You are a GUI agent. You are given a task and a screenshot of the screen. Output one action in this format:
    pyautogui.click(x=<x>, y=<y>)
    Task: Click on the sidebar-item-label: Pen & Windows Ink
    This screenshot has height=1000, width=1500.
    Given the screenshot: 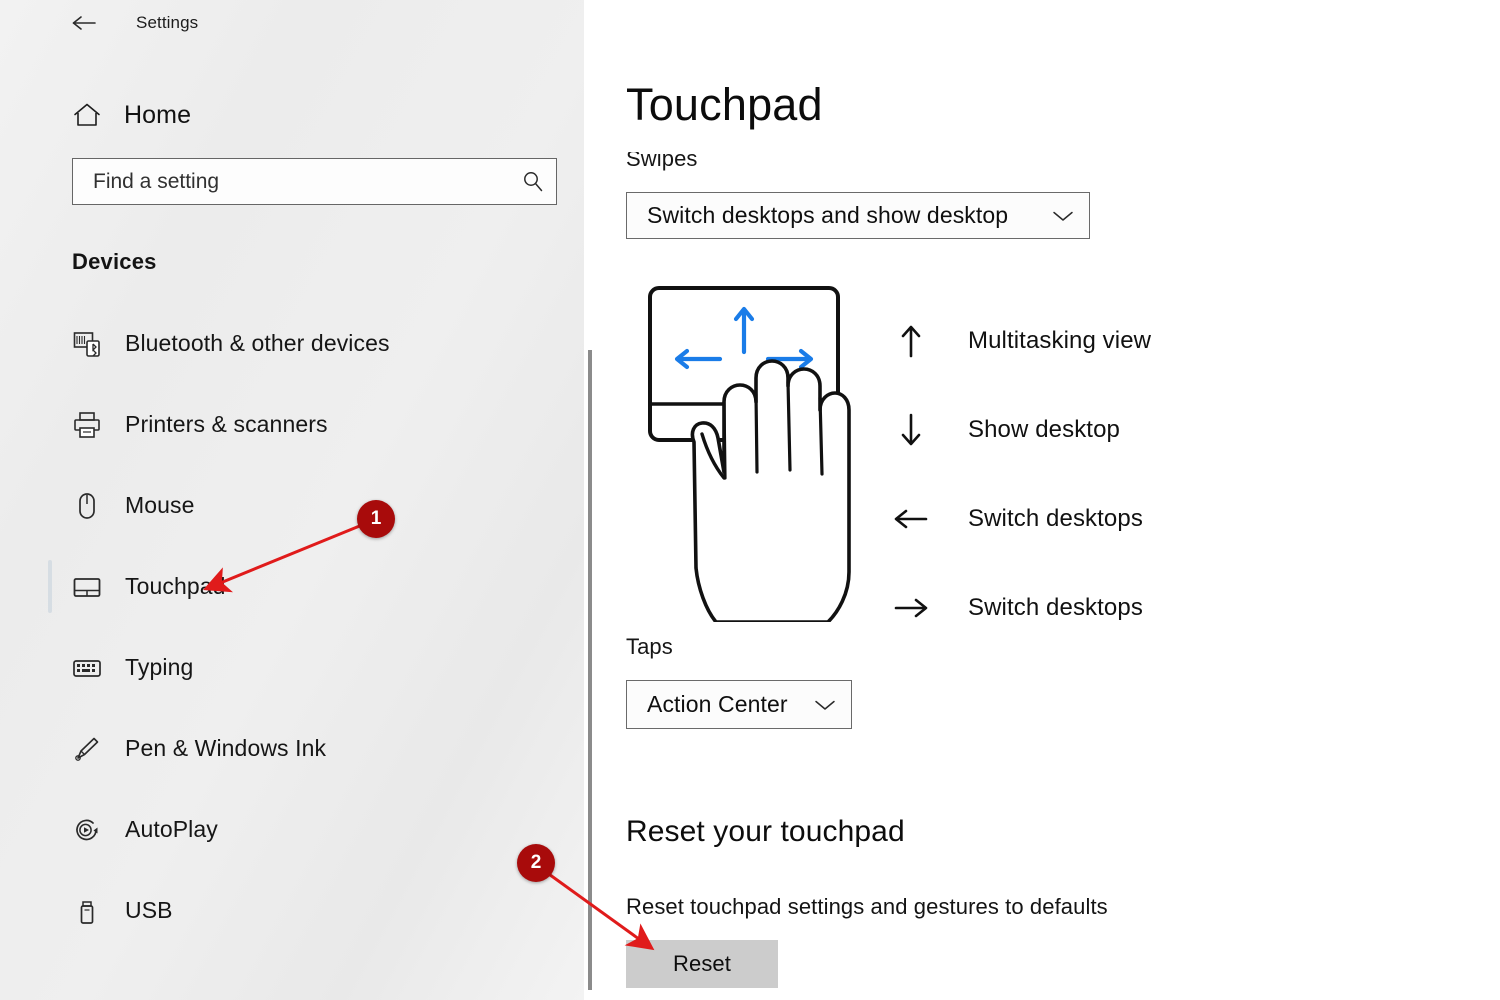 What is the action you would take?
    pyautogui.click(x=226, y=748)
    